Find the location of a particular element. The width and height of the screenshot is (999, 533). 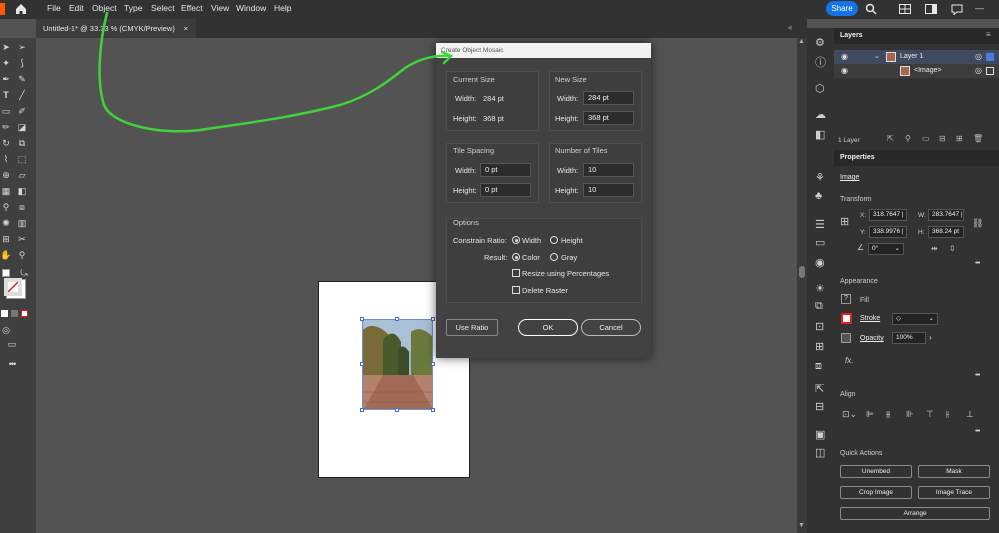

delete-layer-icon: 🗑 is located at coordinates (978, 138).